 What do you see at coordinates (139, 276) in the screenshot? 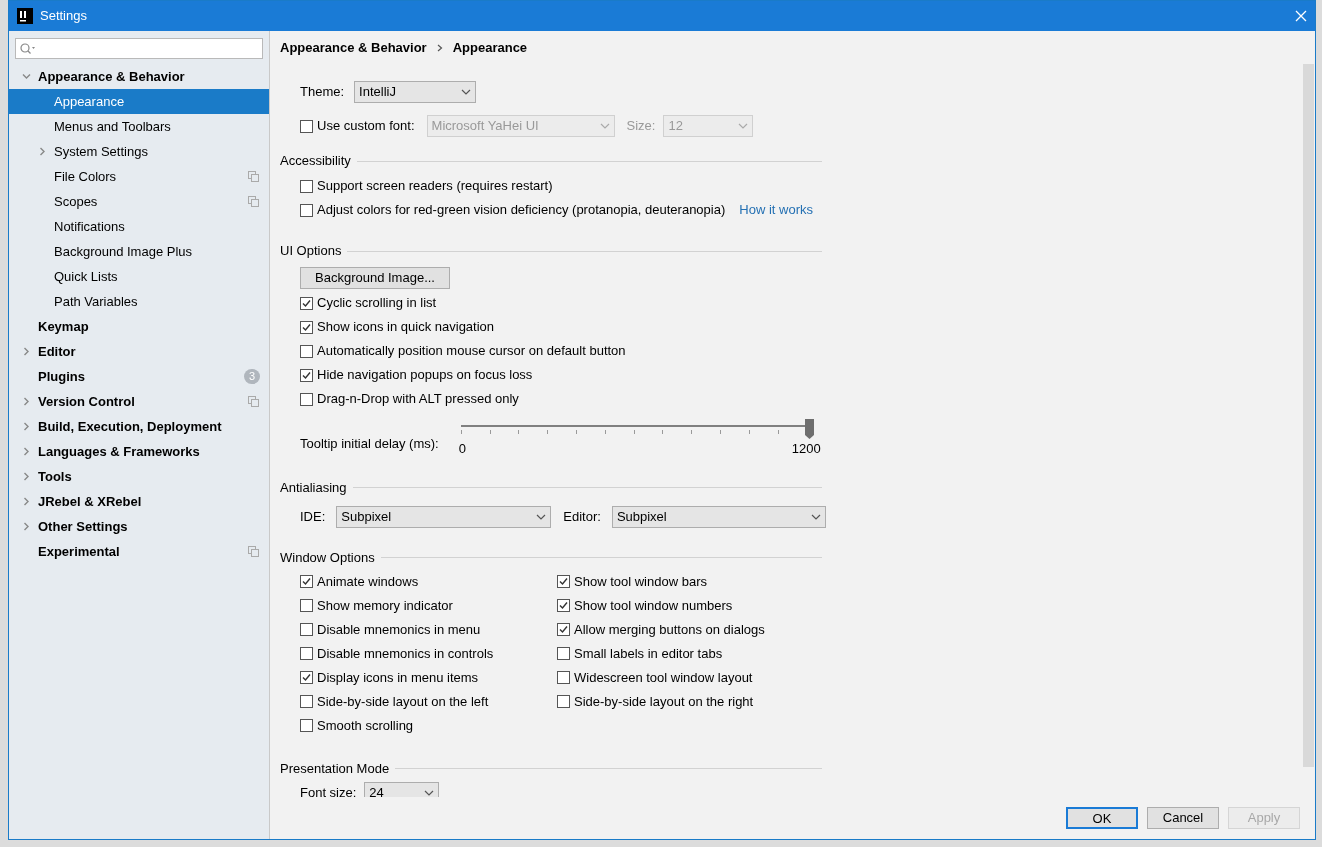
I see `tree-item: Quick Lists` at bounding box center [139, 276].